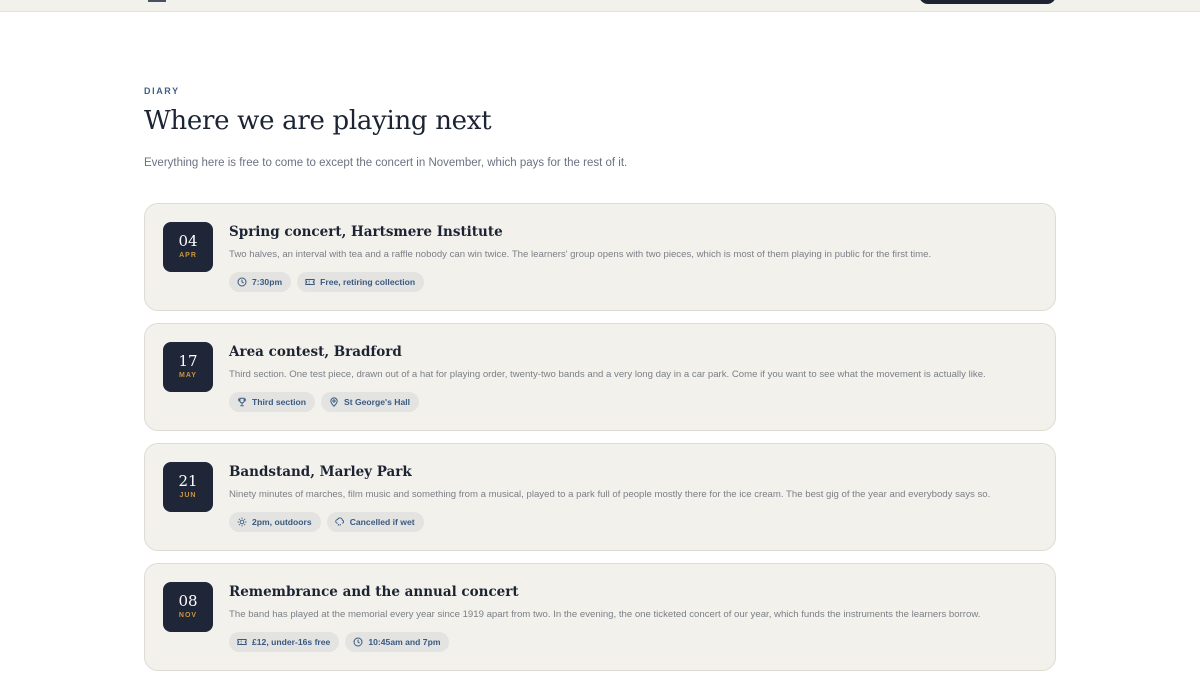  I want to click on event-tag: Free, retiring collection, so click(361, 282).